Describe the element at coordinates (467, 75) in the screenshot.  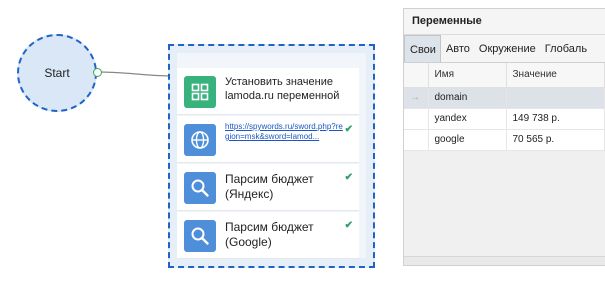
I see `column-header-name: Имя` at that location.